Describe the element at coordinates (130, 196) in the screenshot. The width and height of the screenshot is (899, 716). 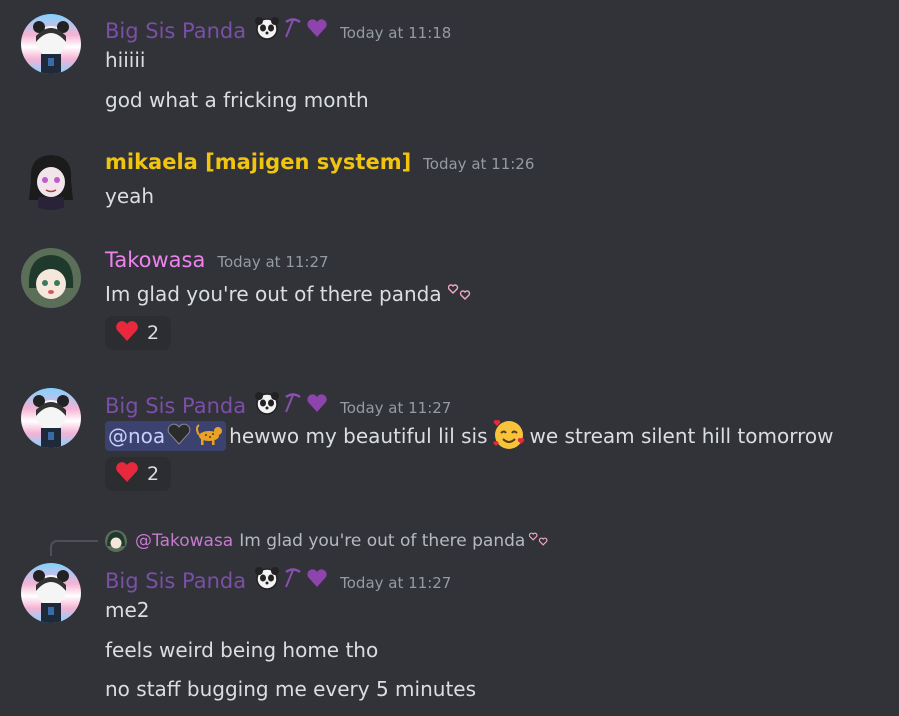
I see `message-line: yeah` at that location.